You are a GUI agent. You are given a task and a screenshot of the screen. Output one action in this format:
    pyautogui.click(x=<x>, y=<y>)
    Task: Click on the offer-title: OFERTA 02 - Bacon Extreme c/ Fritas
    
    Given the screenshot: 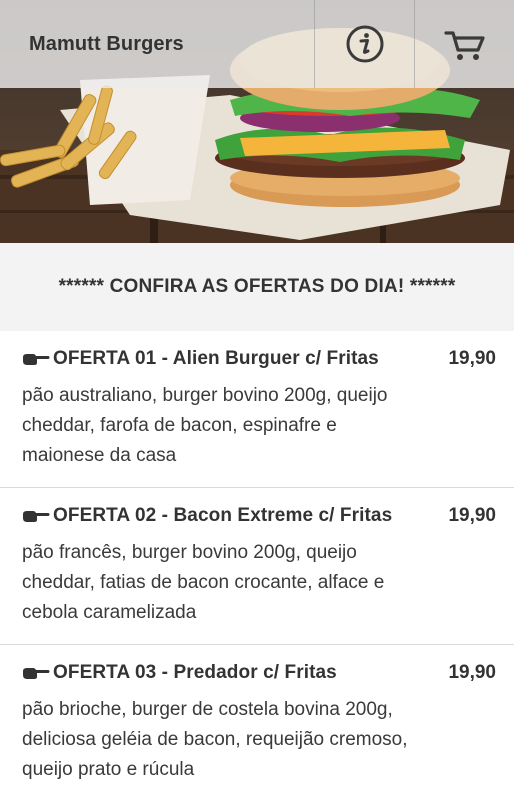 What is the action you would take?
    pyautogui.click(x=223, y=515)
    